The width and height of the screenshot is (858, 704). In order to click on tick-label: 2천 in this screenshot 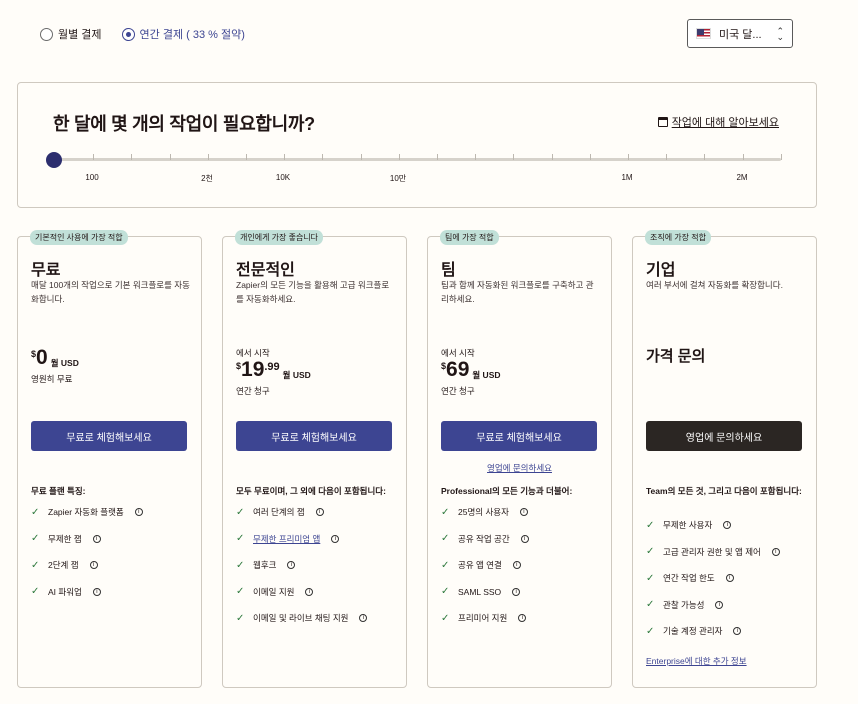, I will do `click(207, 178)`.